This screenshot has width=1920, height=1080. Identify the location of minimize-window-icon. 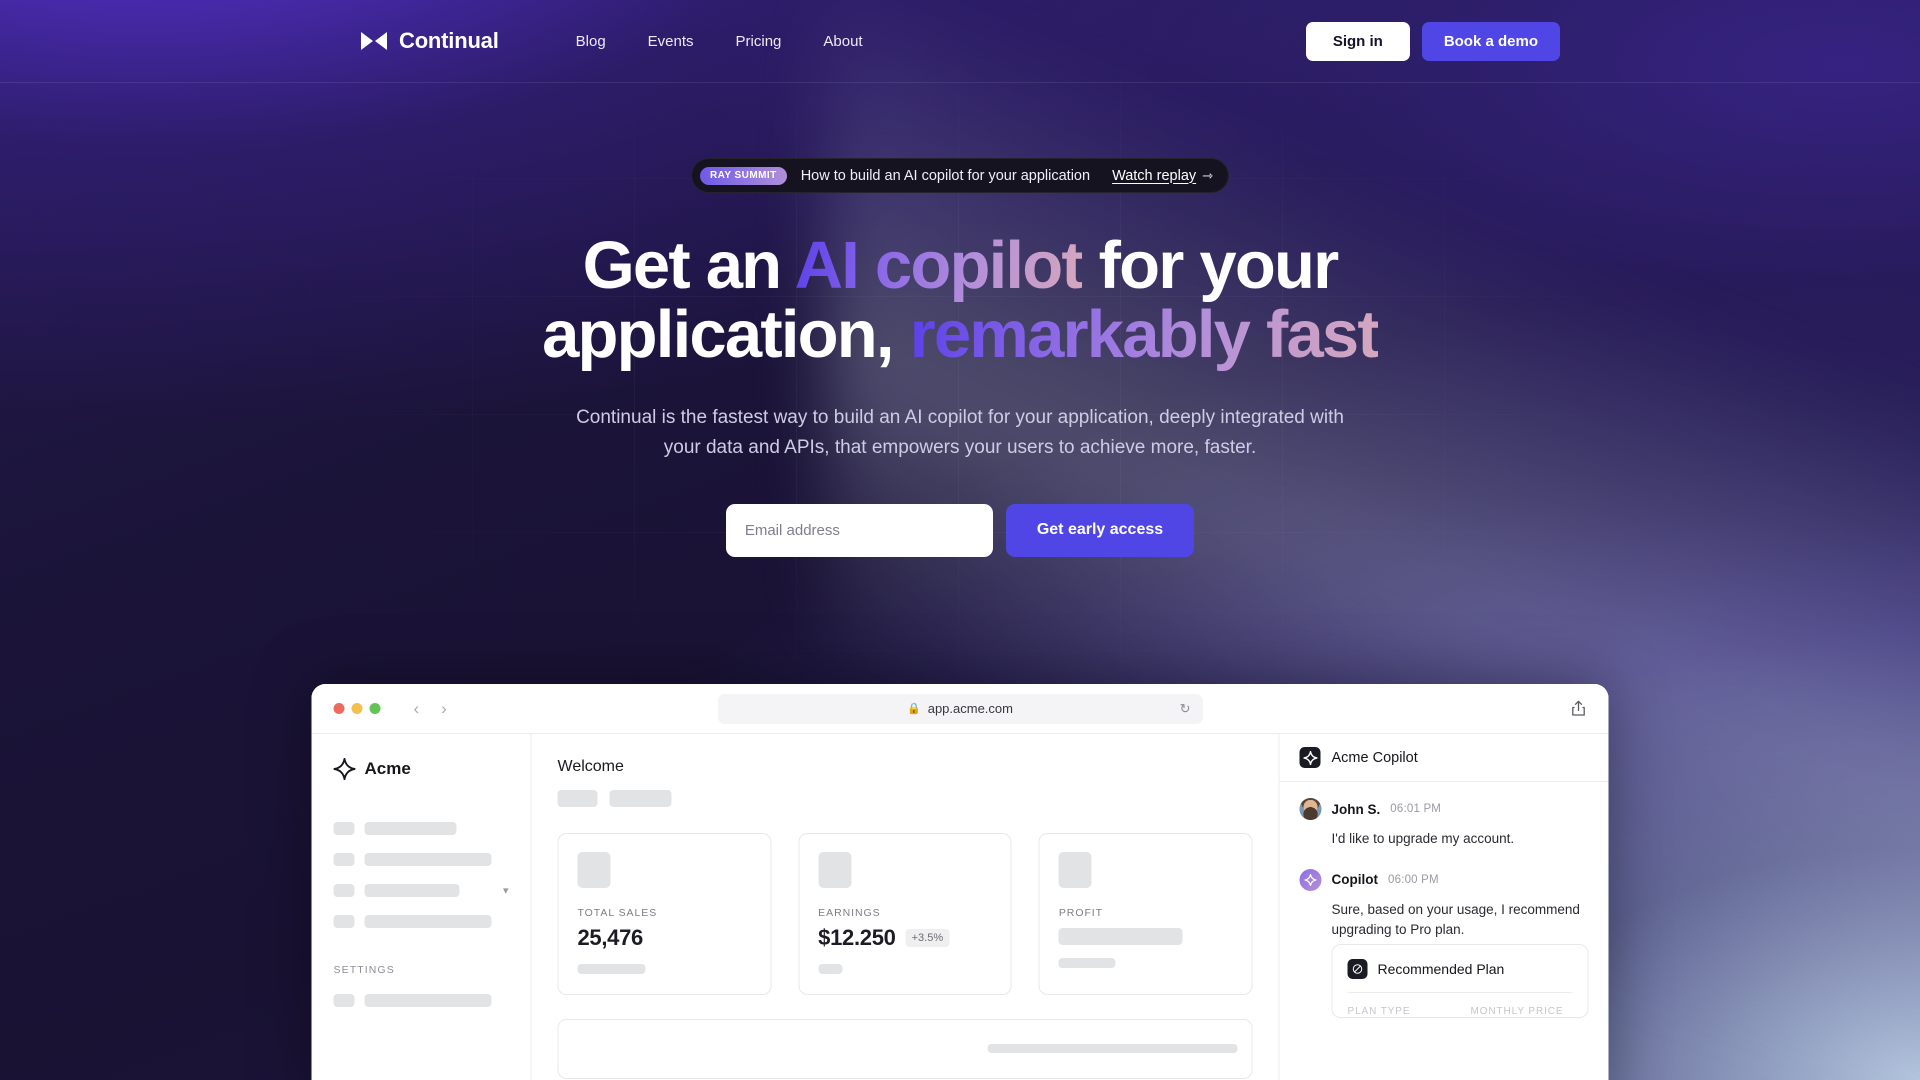
(357, 708).